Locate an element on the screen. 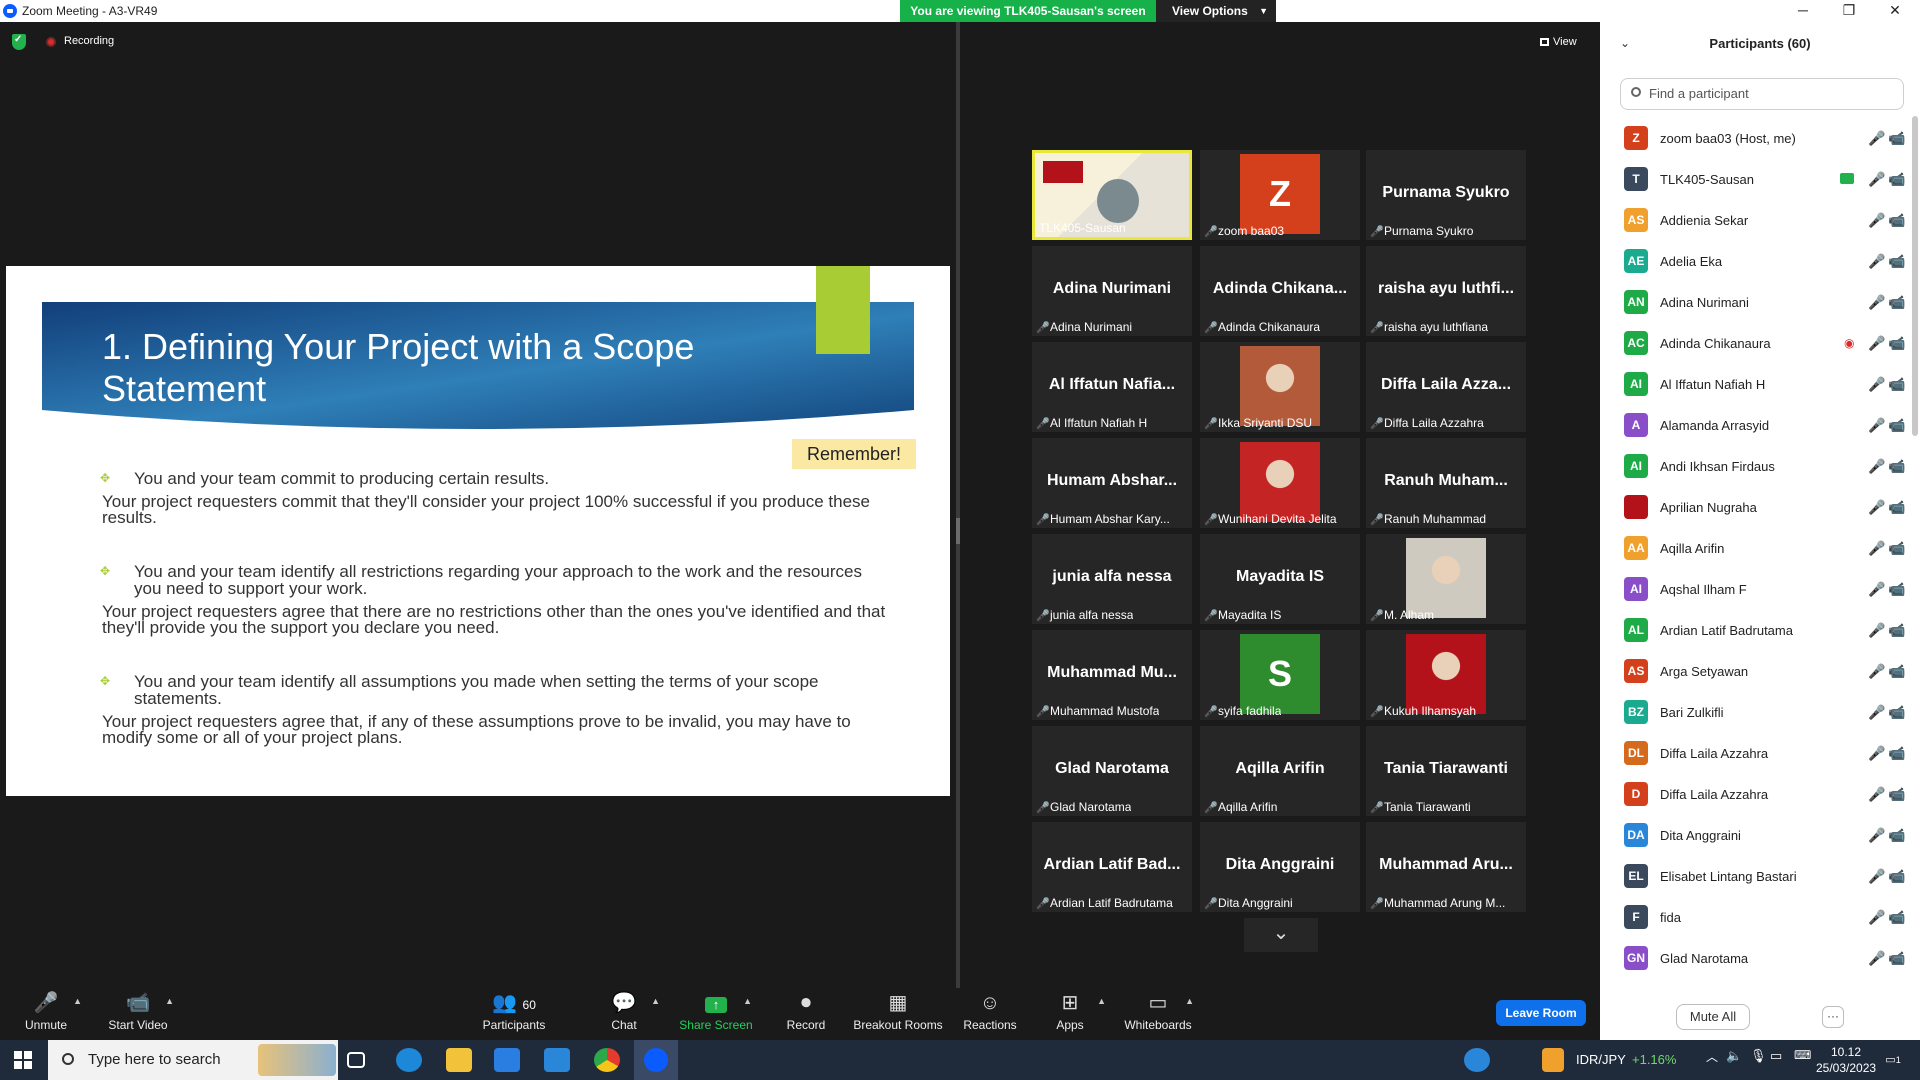  participant-row: D Diffa Laila Azzahra 🎤 📹 is located at coordinates (1763, 794).